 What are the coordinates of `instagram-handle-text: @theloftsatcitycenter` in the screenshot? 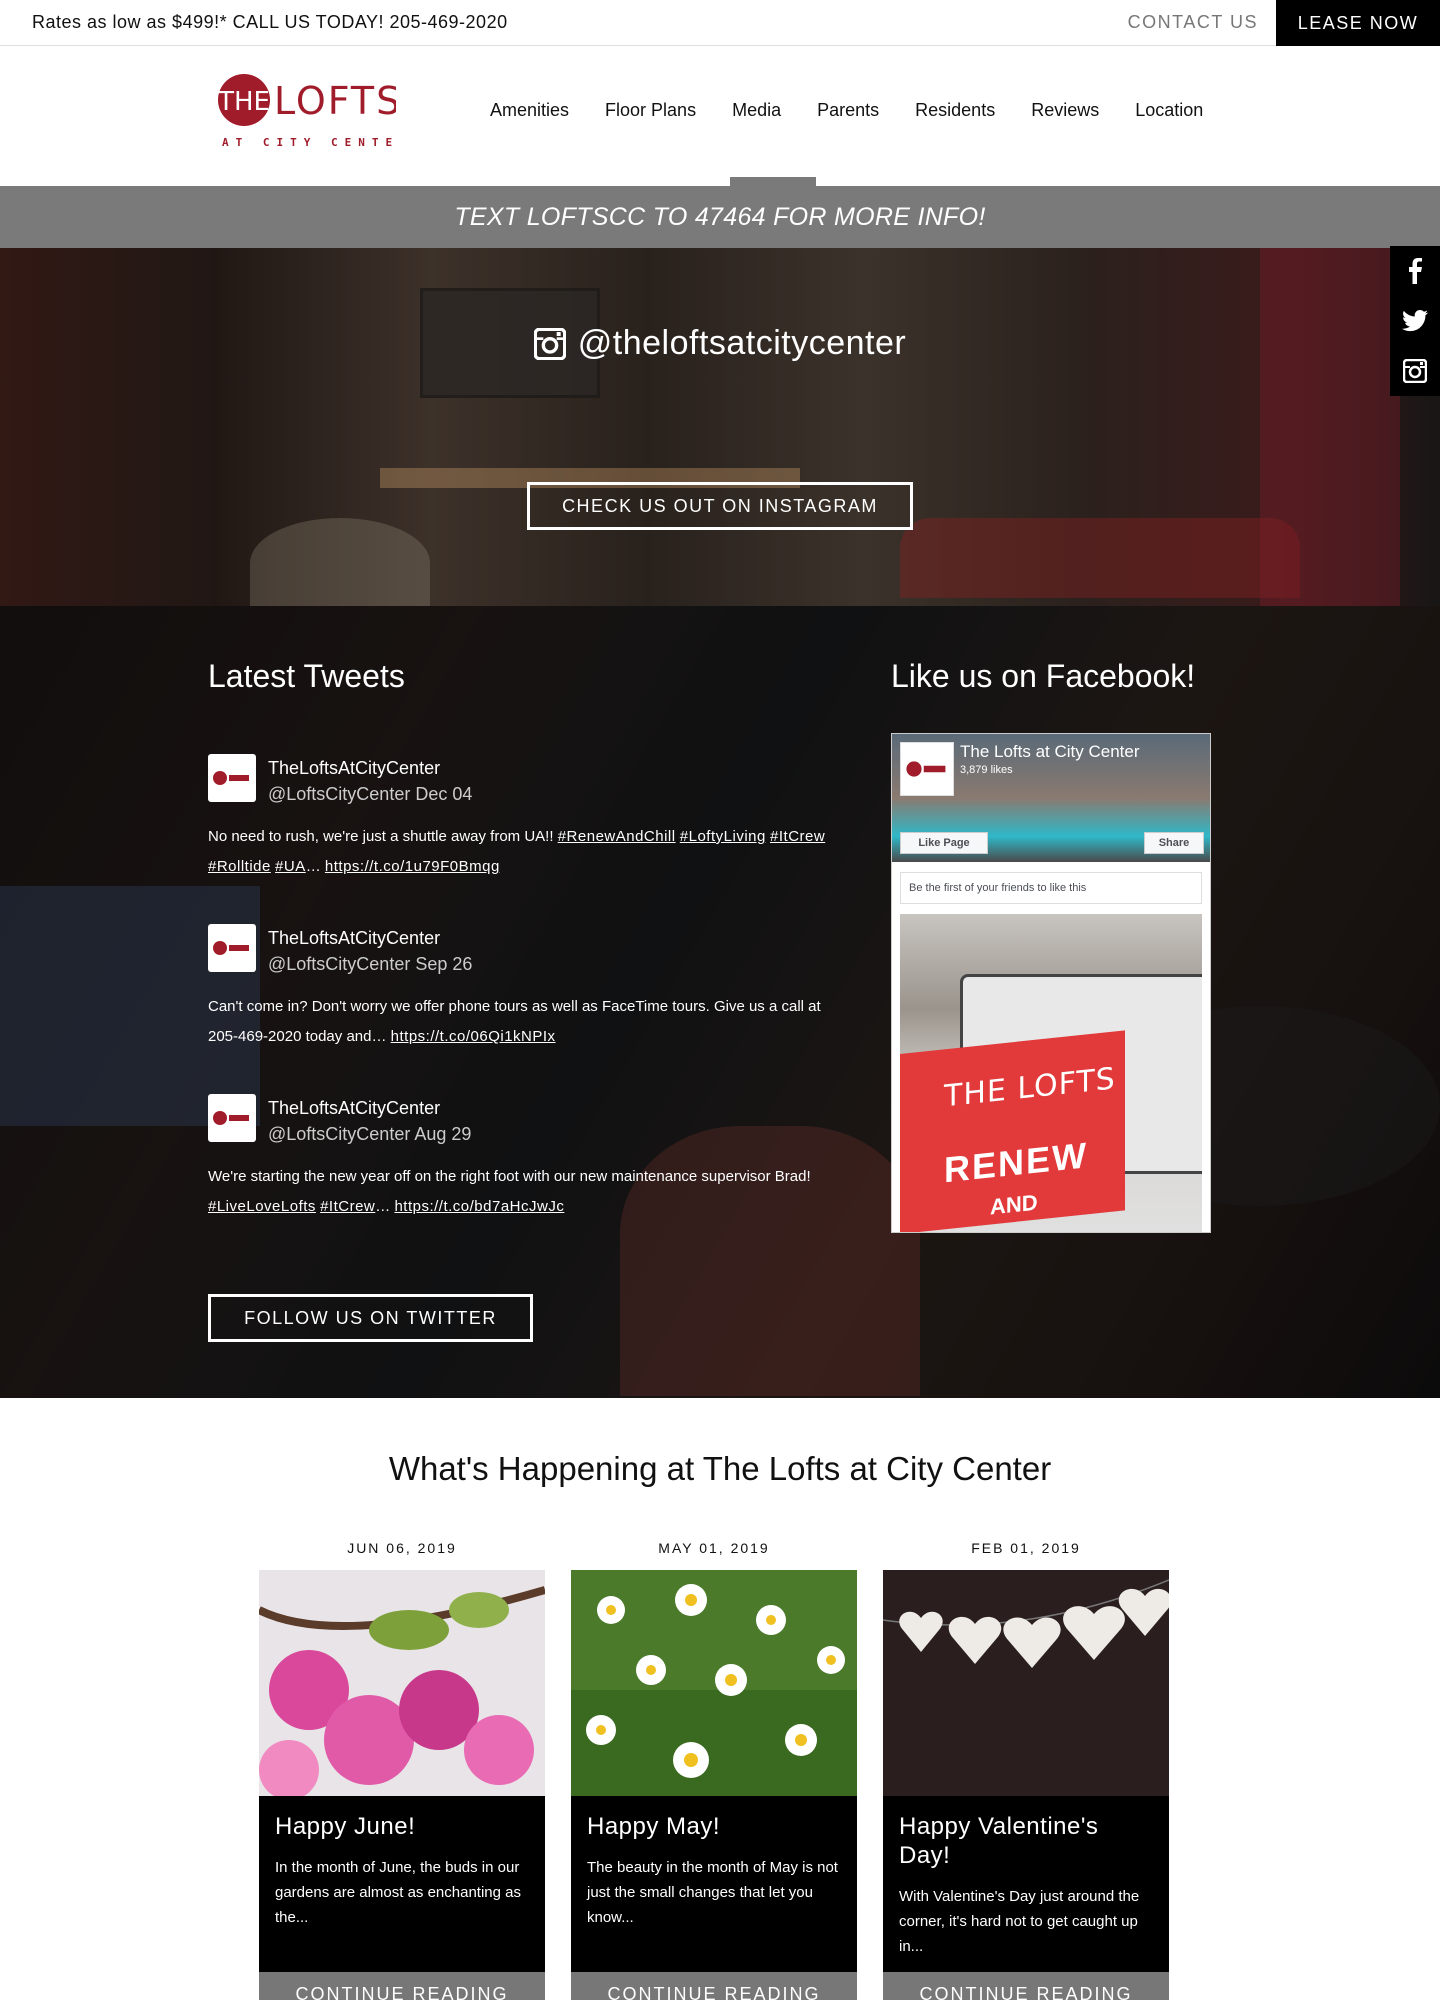 It's located at (742, 343).